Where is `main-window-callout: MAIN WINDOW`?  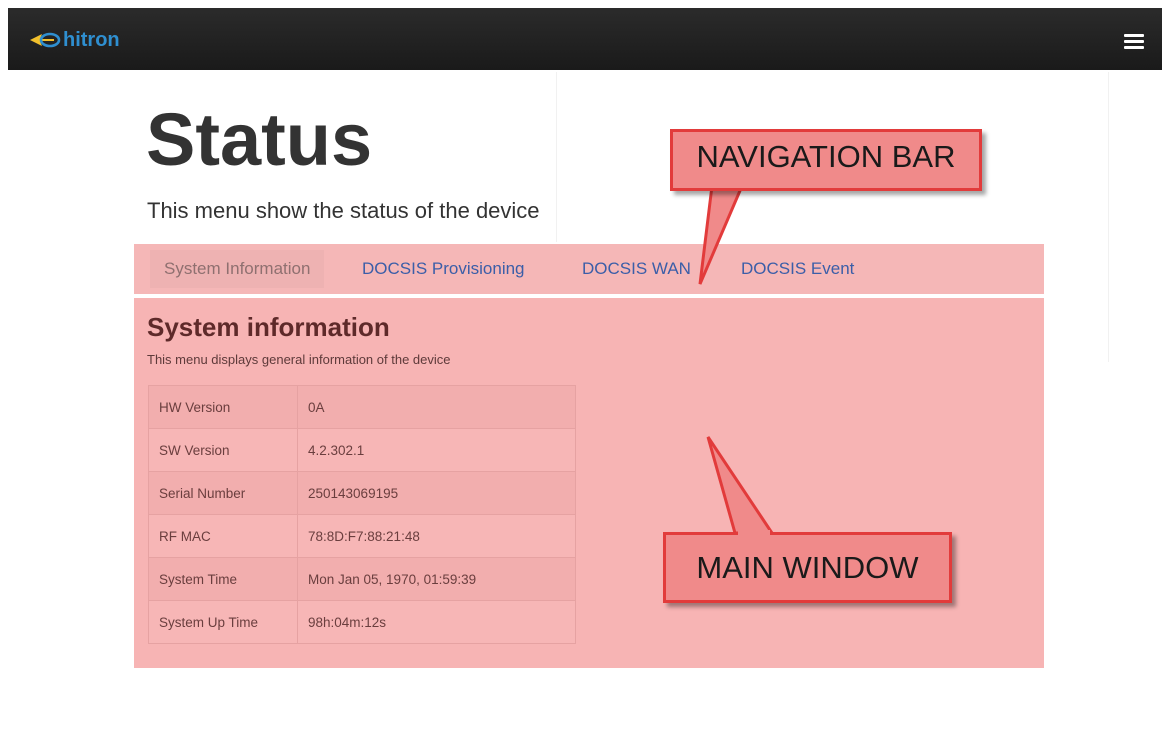
main-window-callout: MAIN WINDOW is located at coordinates (807, 567).